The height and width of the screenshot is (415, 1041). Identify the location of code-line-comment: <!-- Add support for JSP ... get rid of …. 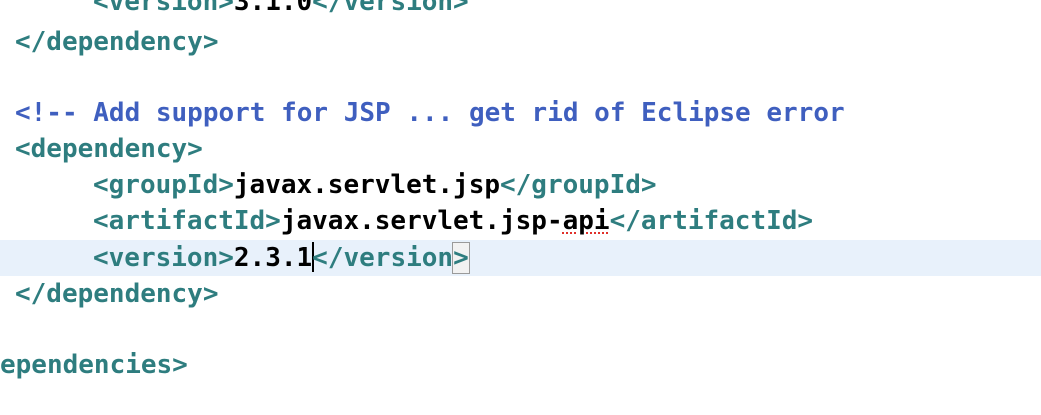
(520, 113).